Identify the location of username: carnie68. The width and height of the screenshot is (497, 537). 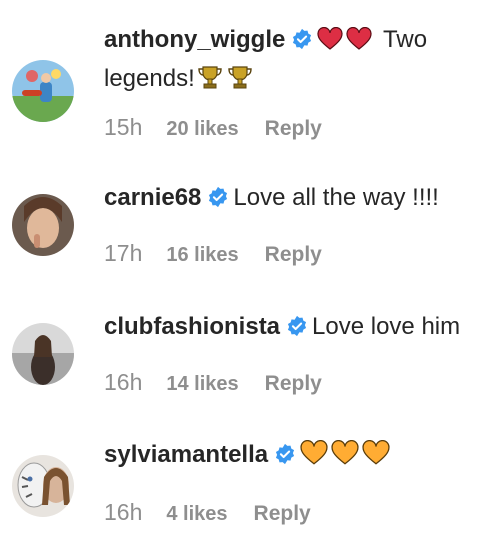
(152, 197).